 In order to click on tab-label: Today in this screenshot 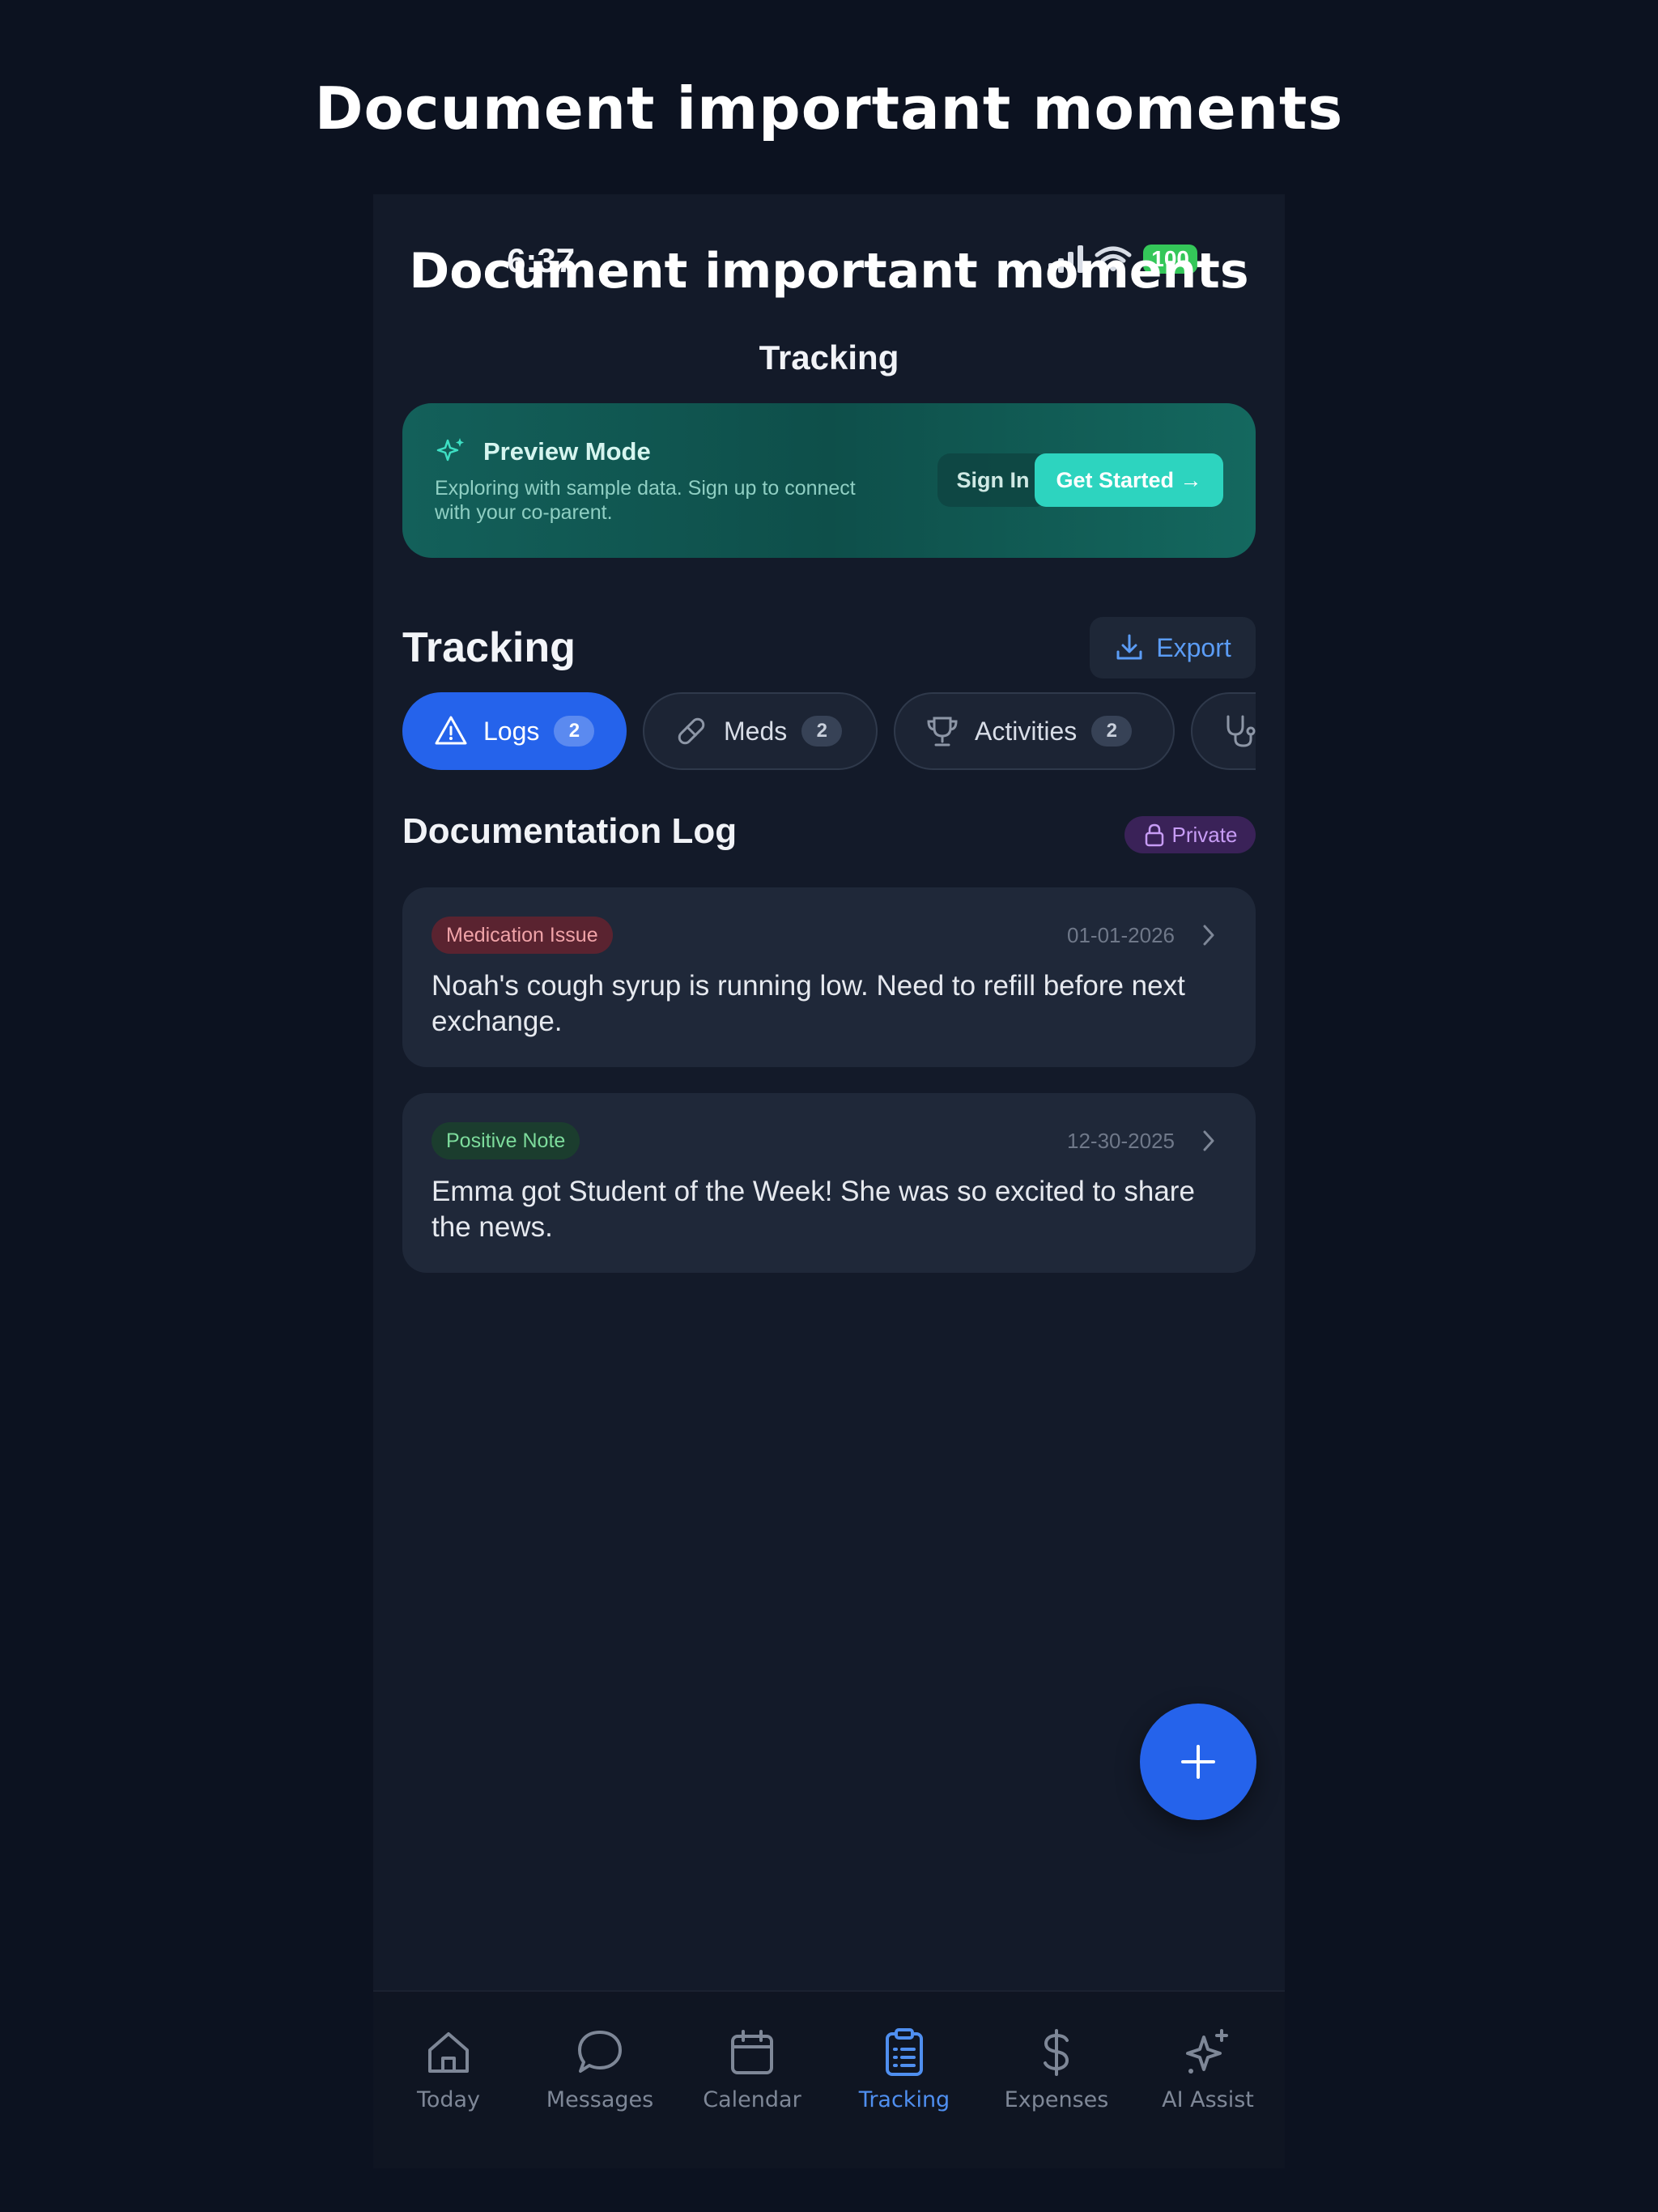, I will do `click(448, 2099)`.